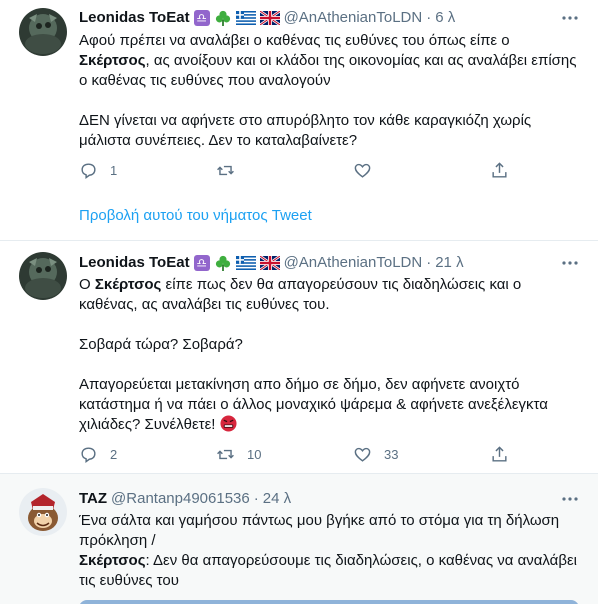 Image resolution: width=598 pixels, height=604 pixels. Describe the element at coordinates (254, 454) in the screenshot. I see `retweet-count: 10` at that location.